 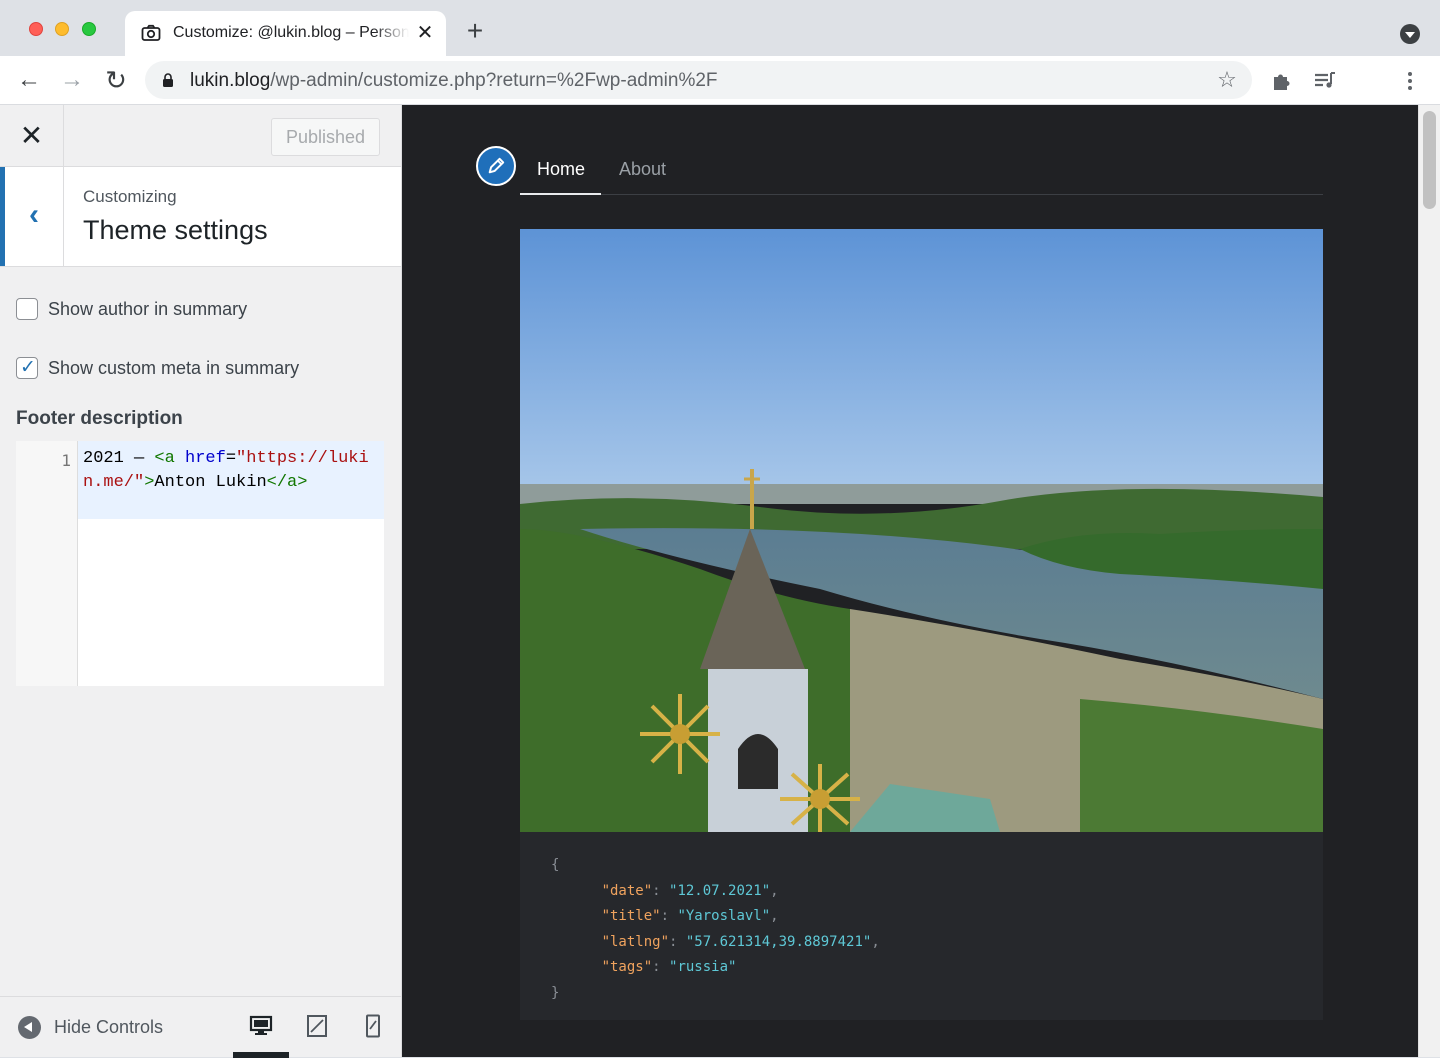 I want to click on reload-icon: ↻, so click(x=116, y=80).